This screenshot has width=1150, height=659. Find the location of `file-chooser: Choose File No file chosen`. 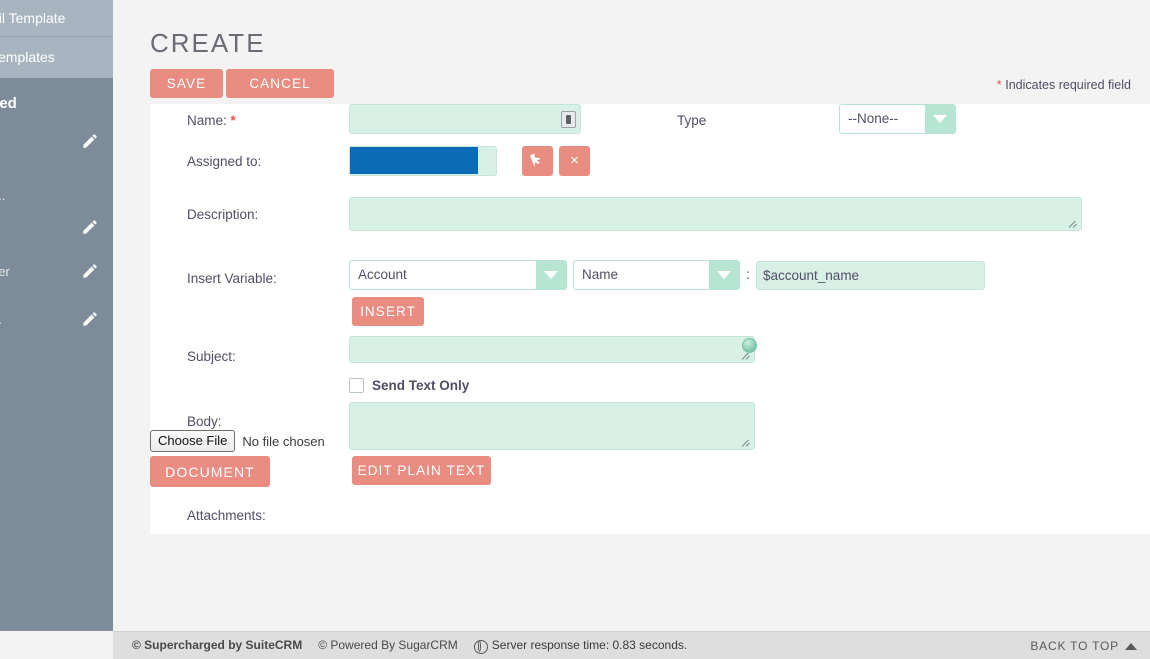

file-chooser: Choose File No file chosen is located at coordinates (237, 441).